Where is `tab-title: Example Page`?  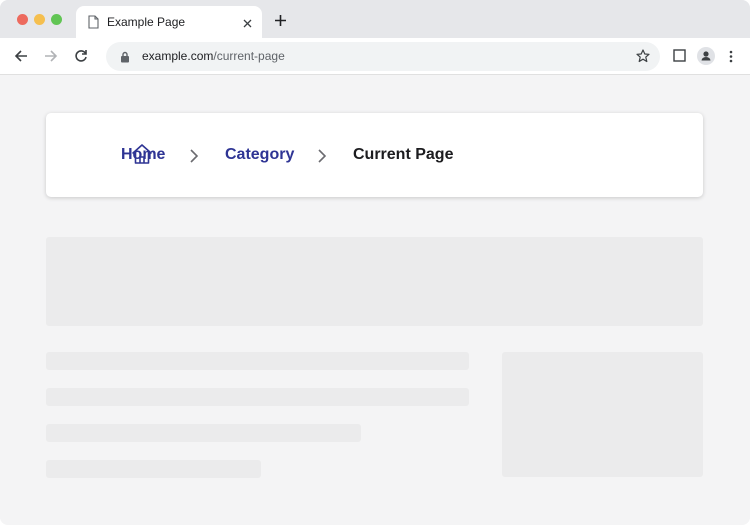
tab-title: Example Page is located at coordinates (146, 22).